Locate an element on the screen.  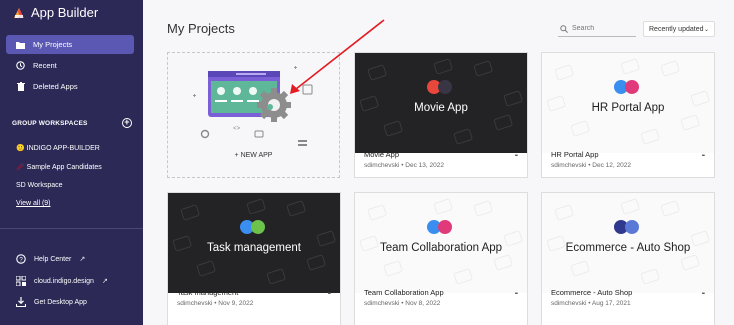
sort-dropdown: Recently updated ⌄ is located at coordinates (679, 29).